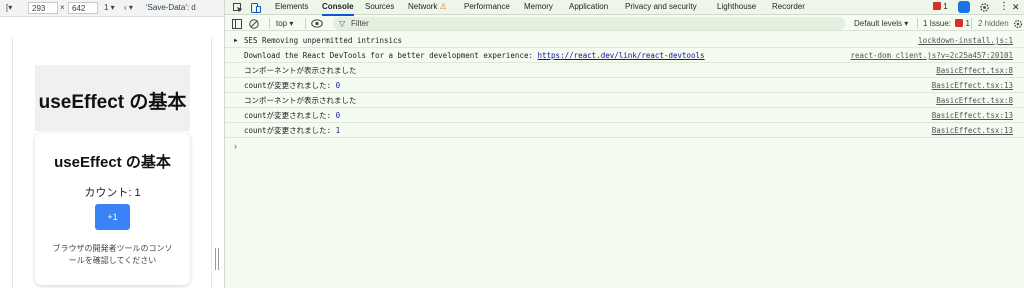 This screenshot has height=288, width=1024. I want to click on log-levels-label: Default levels, so click(878, 23).